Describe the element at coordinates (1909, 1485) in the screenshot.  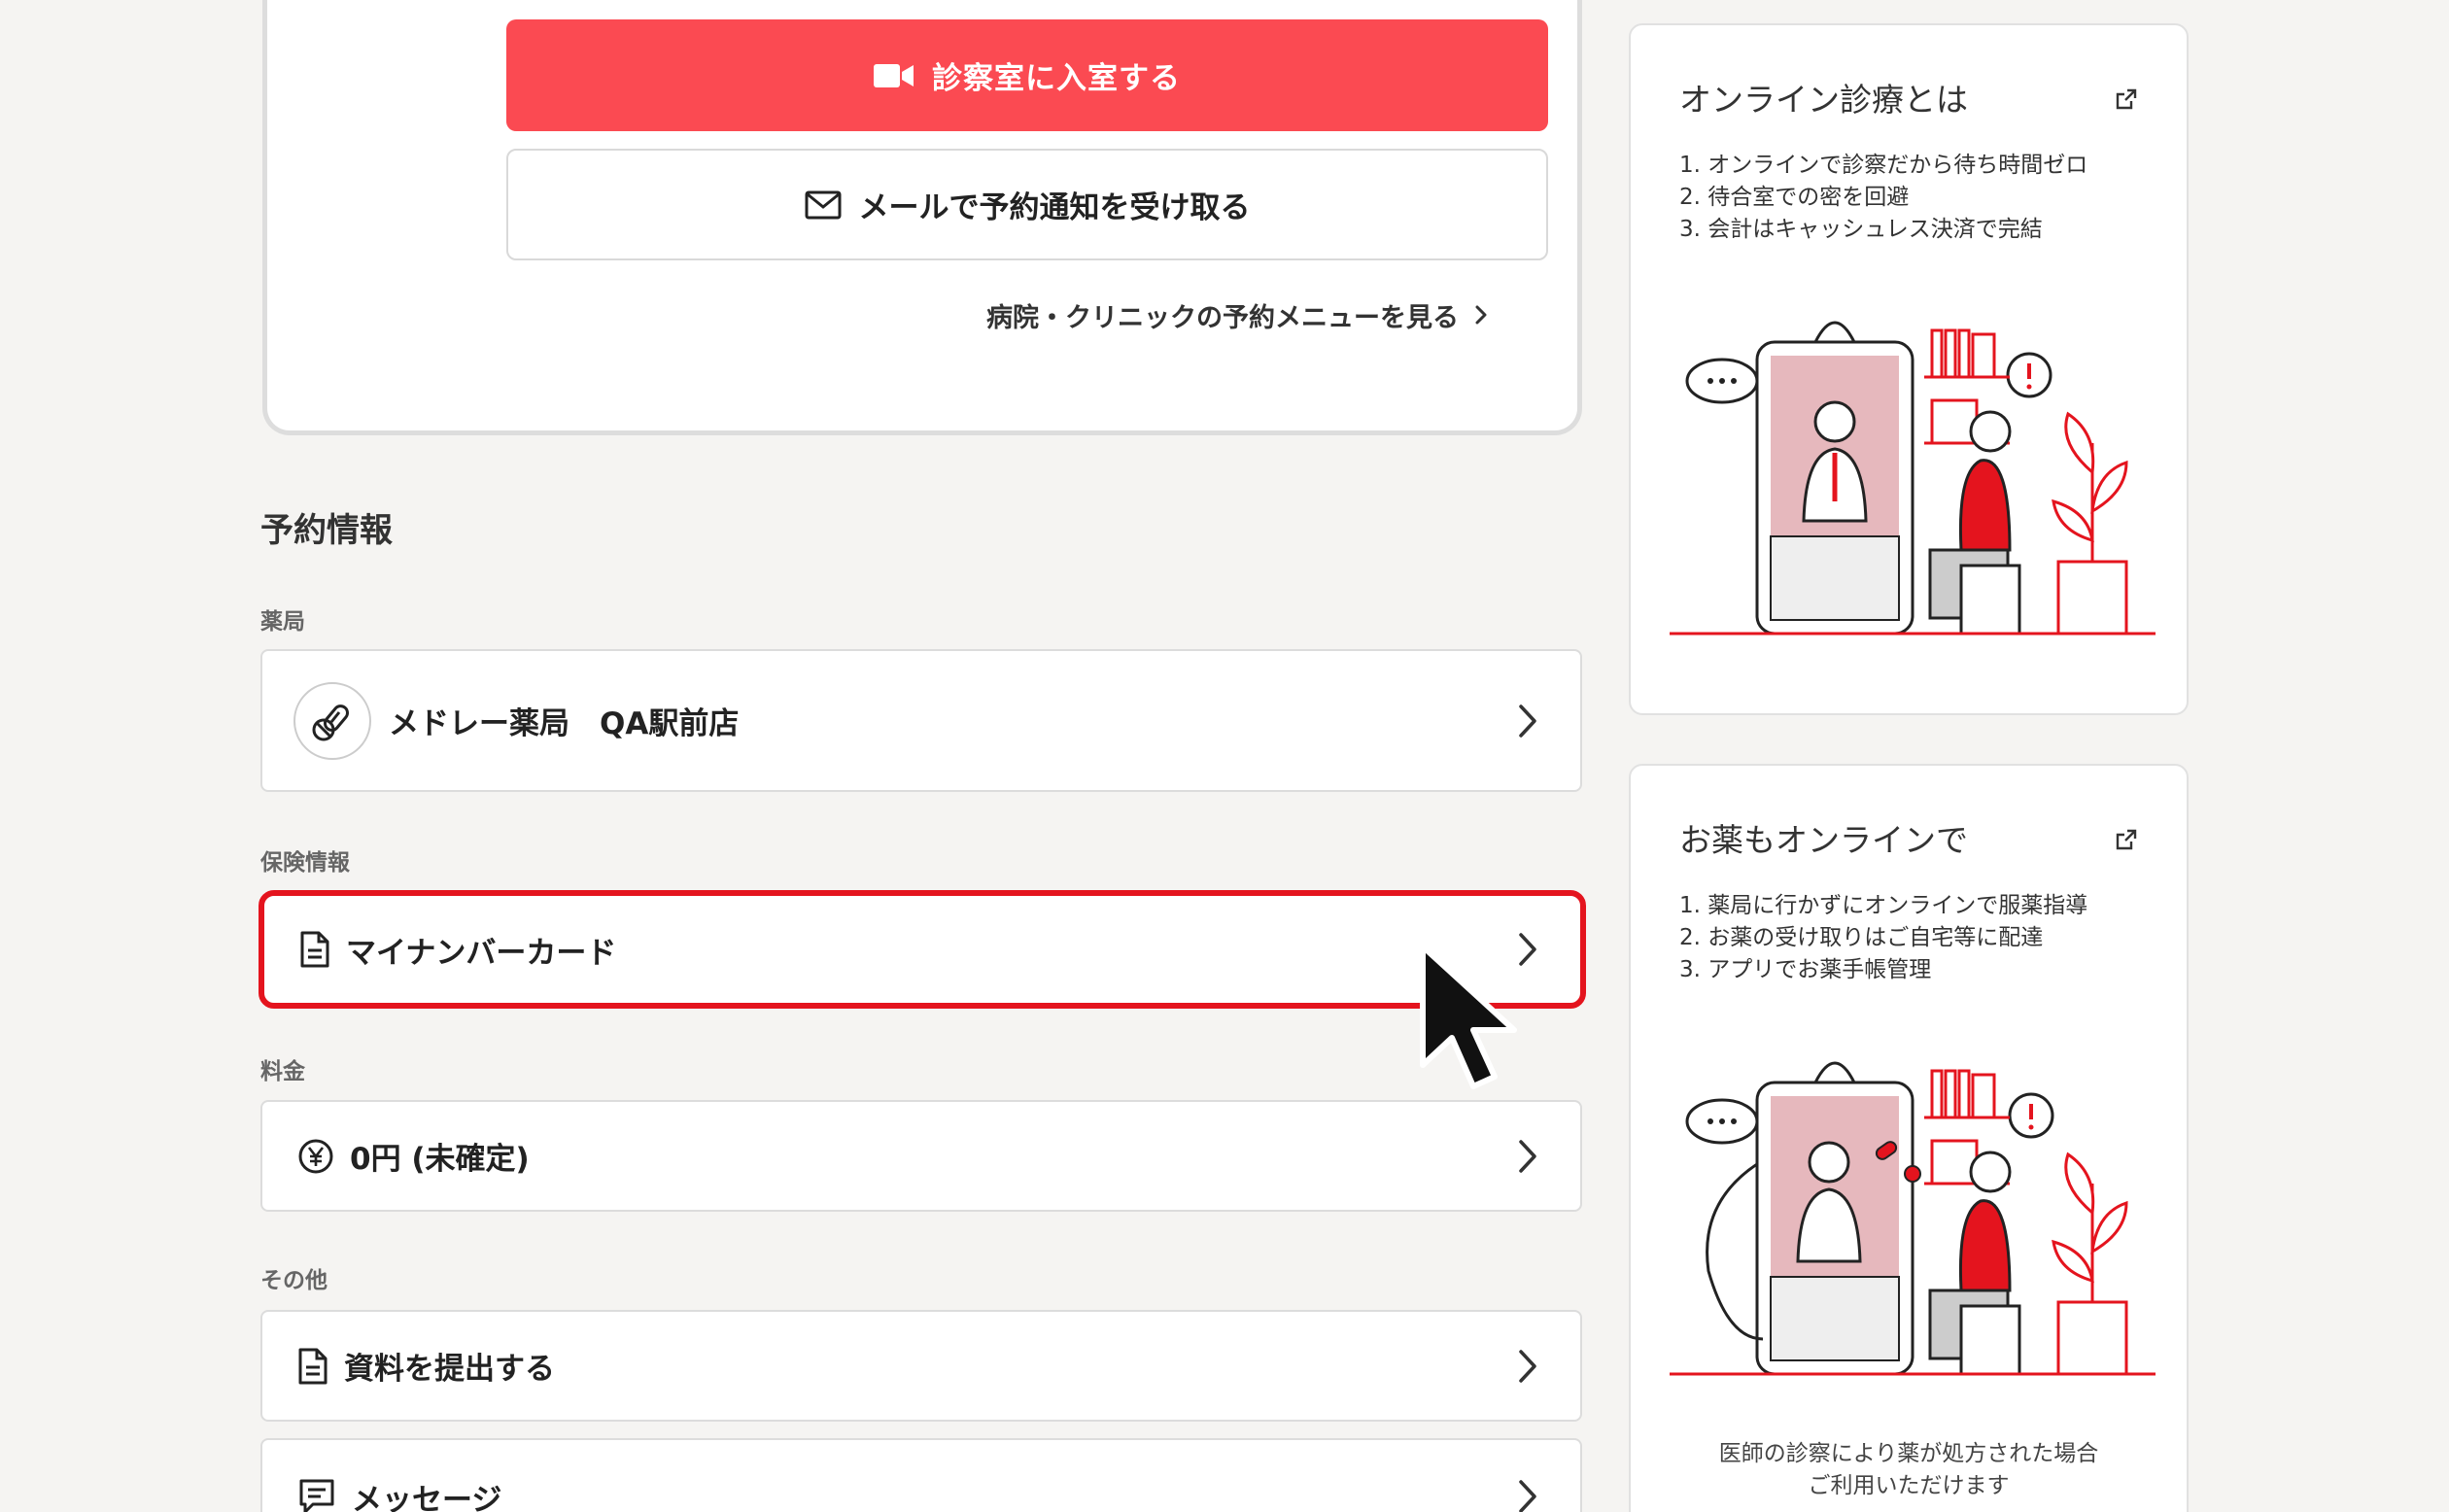
I see `prescription-note-line2: ご利用いただけます` at that location.